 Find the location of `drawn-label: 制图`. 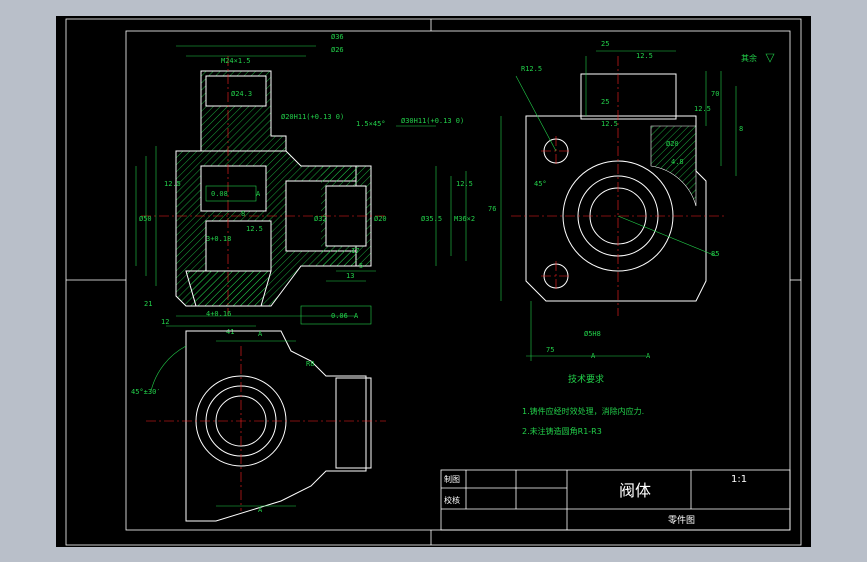

drawn-label: 制图 is located at coordinates (452, 479).